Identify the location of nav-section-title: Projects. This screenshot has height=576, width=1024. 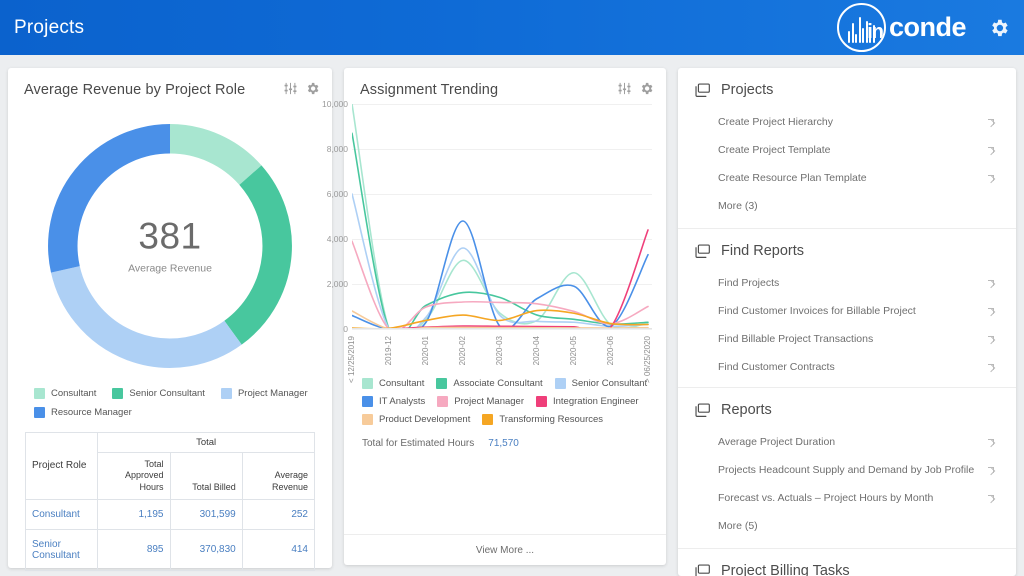
(747, 90).